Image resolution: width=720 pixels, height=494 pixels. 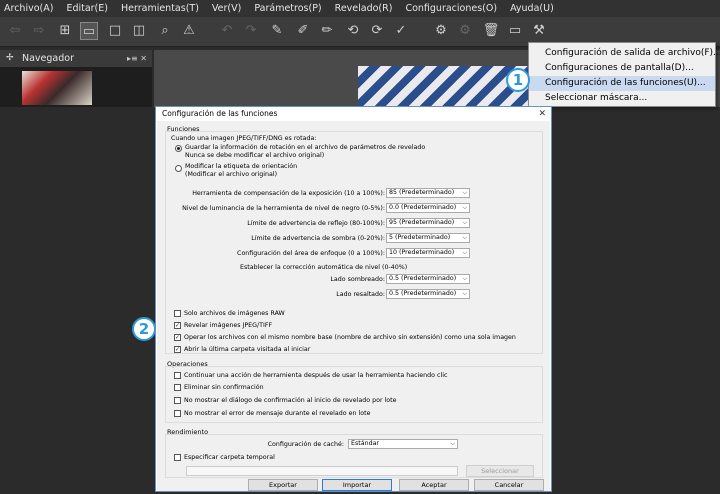 I want to click on grid-view-icon: ⊞, so click(x=65, y=31).